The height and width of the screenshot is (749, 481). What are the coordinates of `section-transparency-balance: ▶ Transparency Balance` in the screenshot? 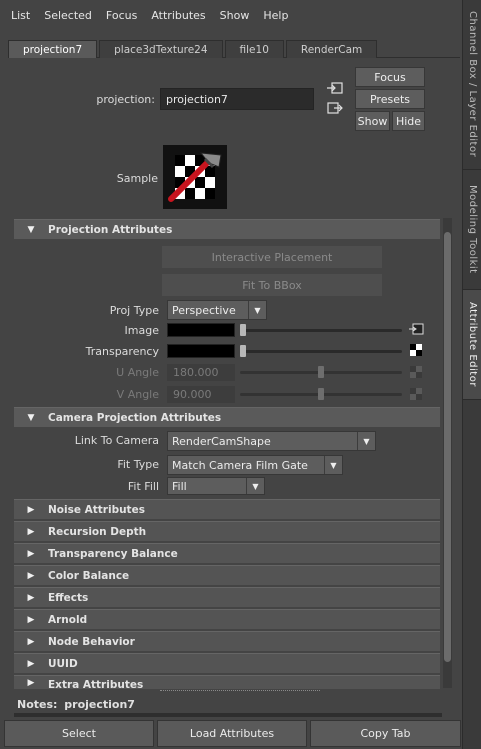 It's located at (227, 553).